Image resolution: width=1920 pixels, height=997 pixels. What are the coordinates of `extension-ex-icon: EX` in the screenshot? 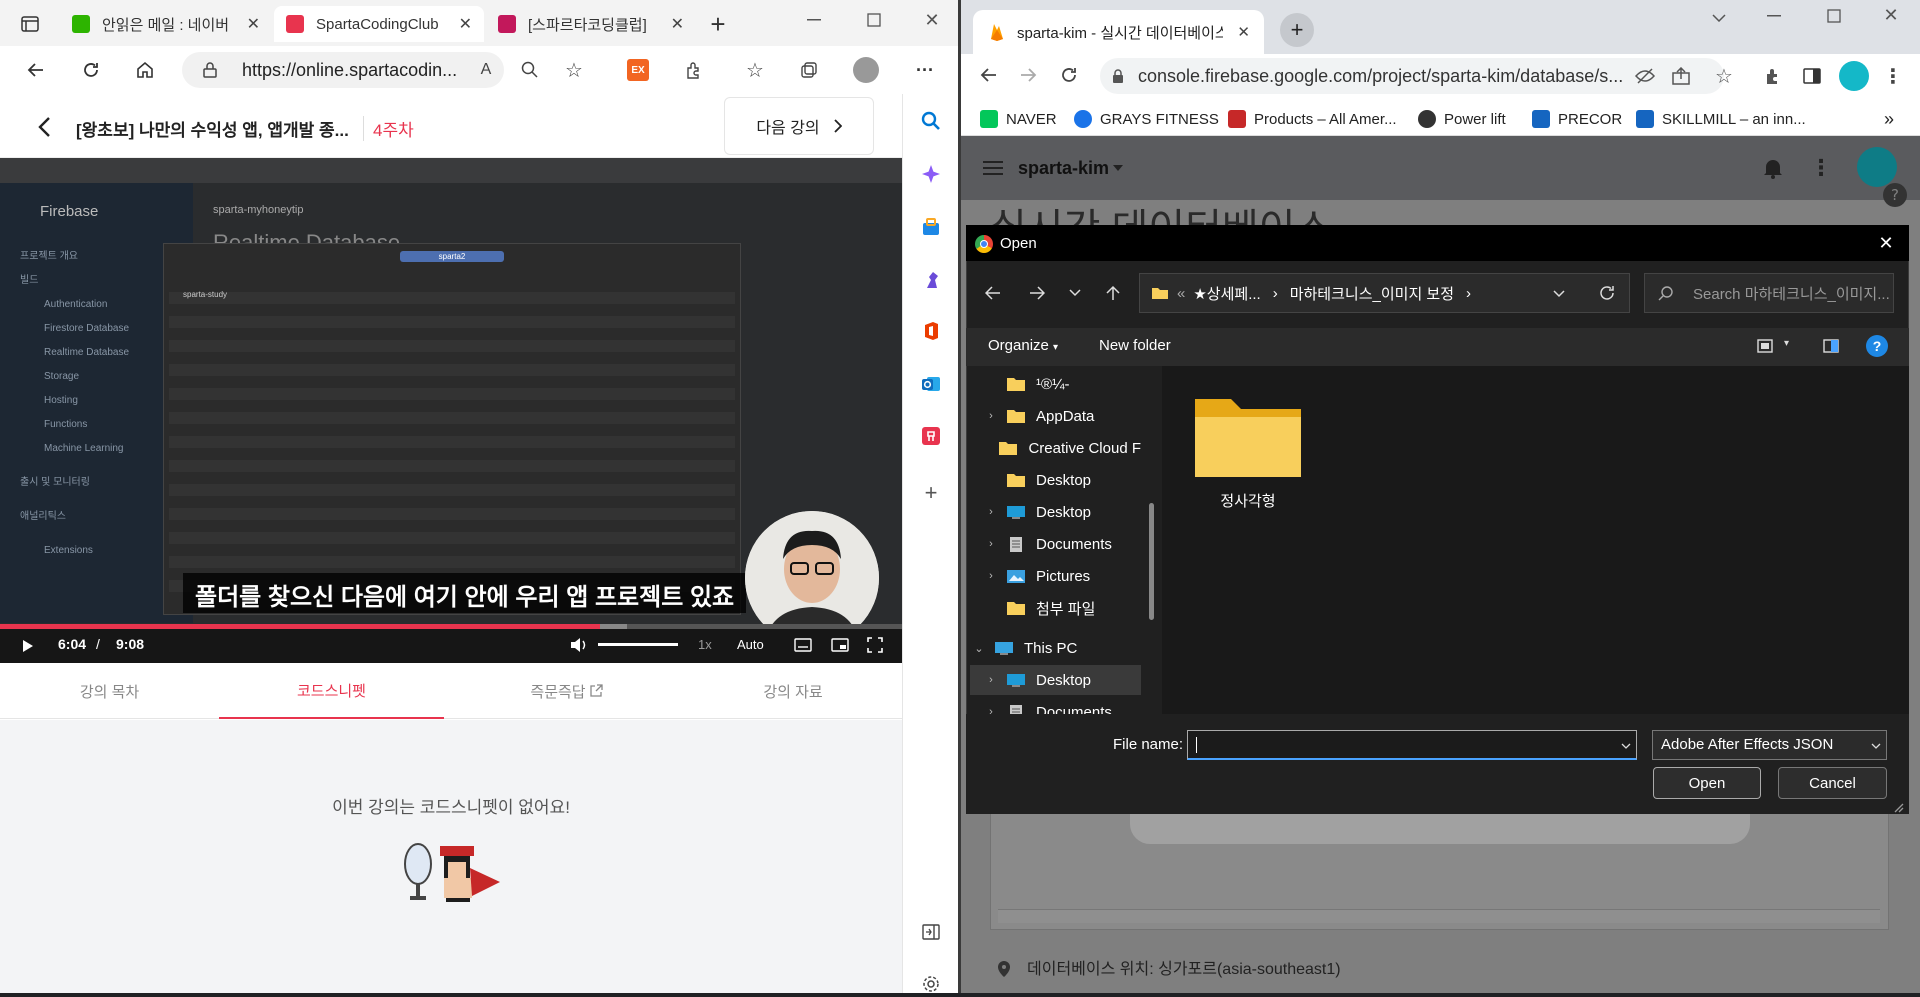 It's located at (638, 70).